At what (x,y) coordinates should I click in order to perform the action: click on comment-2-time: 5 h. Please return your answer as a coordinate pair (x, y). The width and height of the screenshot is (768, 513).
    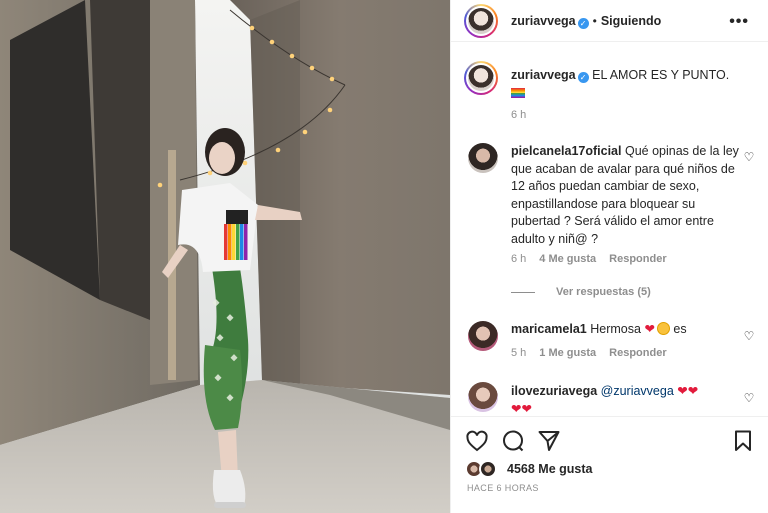
    Looking at the image, I should click on (519, 353).